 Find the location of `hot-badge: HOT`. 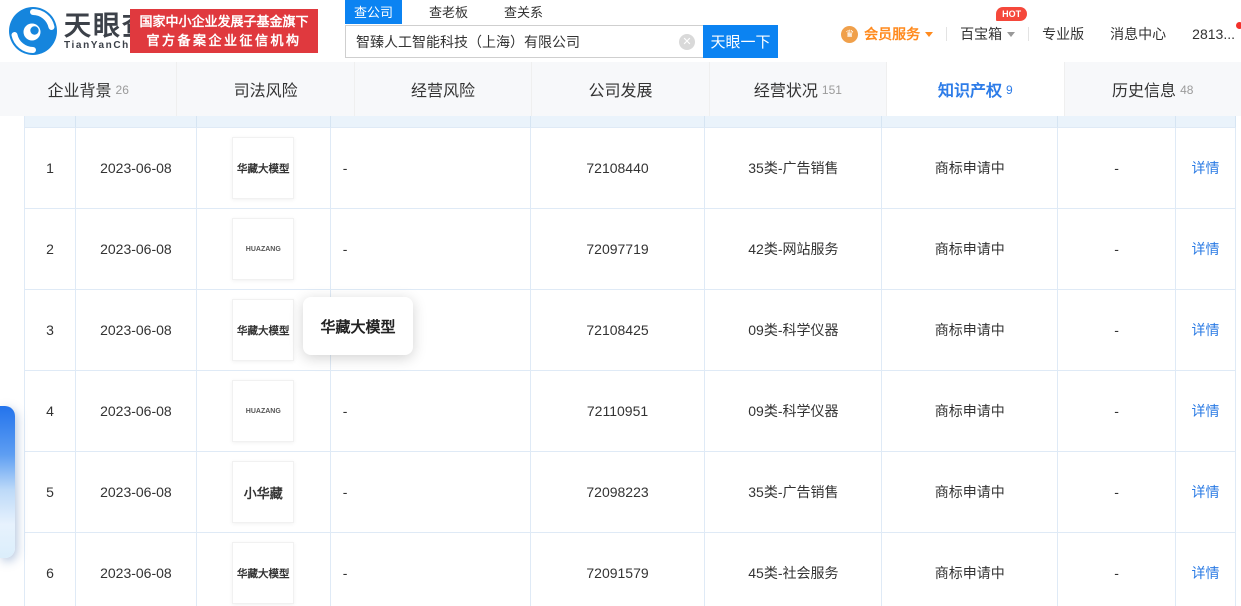

hot-badge: HOT is located at coordinates (1012, 14).